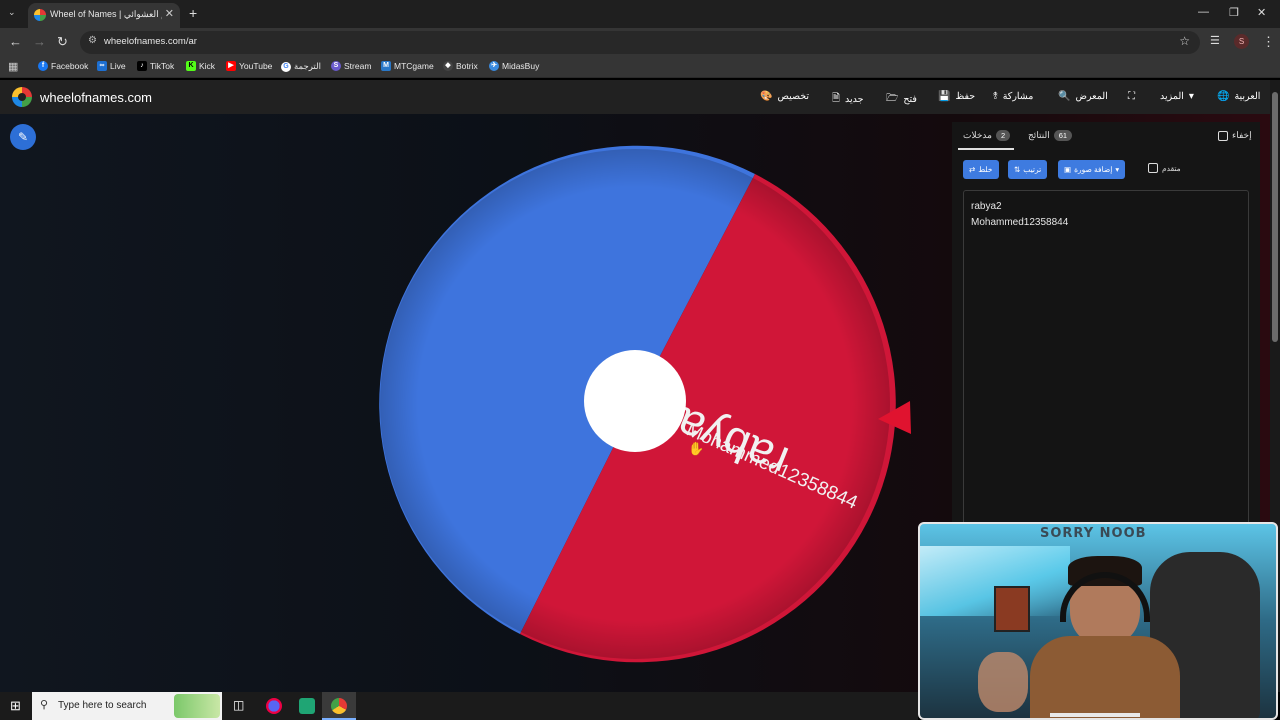 The image size is (1280, 720). Describe the element at coordinates (1164, 168) in the screenshot. I see `advanced-toggle: متقدم` at that location.